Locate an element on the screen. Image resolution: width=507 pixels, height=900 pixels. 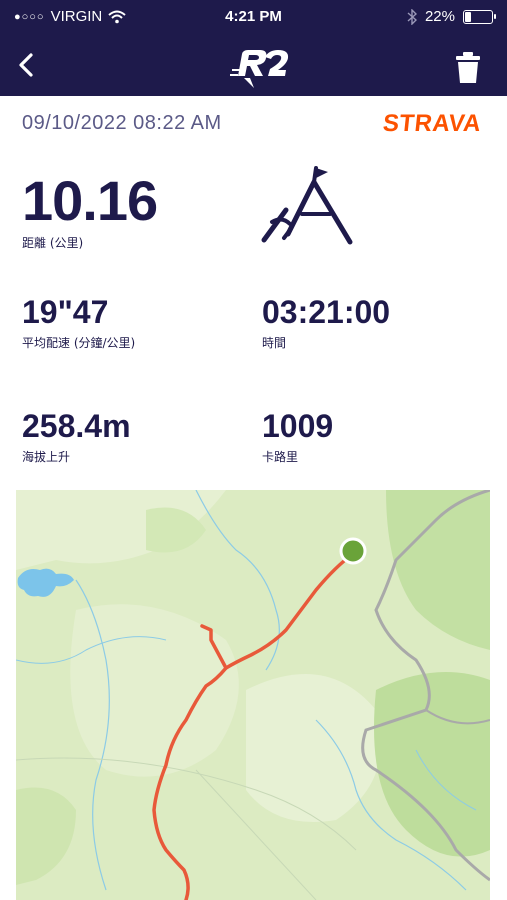
calories-label: 卡路里 is located at coordinates (280, 457).